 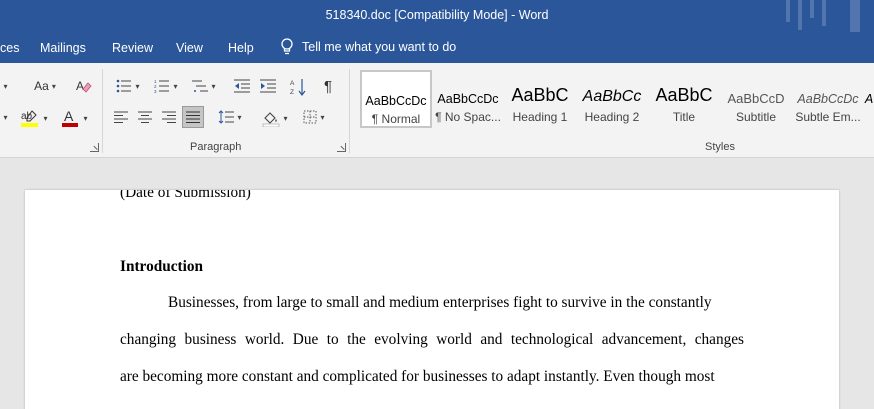 I want to click on bullets-icon, so click(x=124, y=86).